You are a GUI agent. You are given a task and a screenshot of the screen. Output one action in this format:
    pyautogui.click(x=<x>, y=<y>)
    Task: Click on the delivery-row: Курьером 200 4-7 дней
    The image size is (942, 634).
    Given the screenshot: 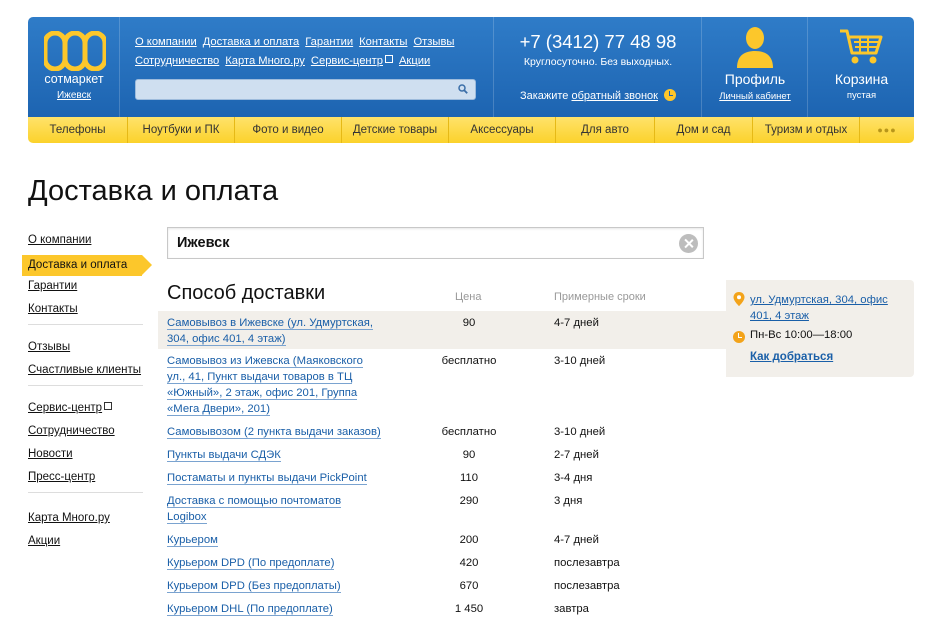 What is the action you would take?
    pyautogui.click(x=443, y=539)
    